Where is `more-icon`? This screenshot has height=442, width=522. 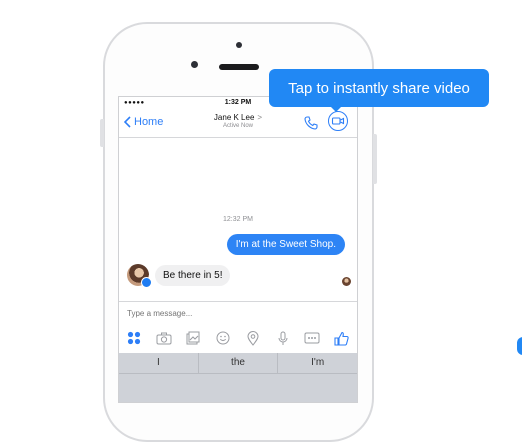 more-icon is located at coordinates (312, 338).